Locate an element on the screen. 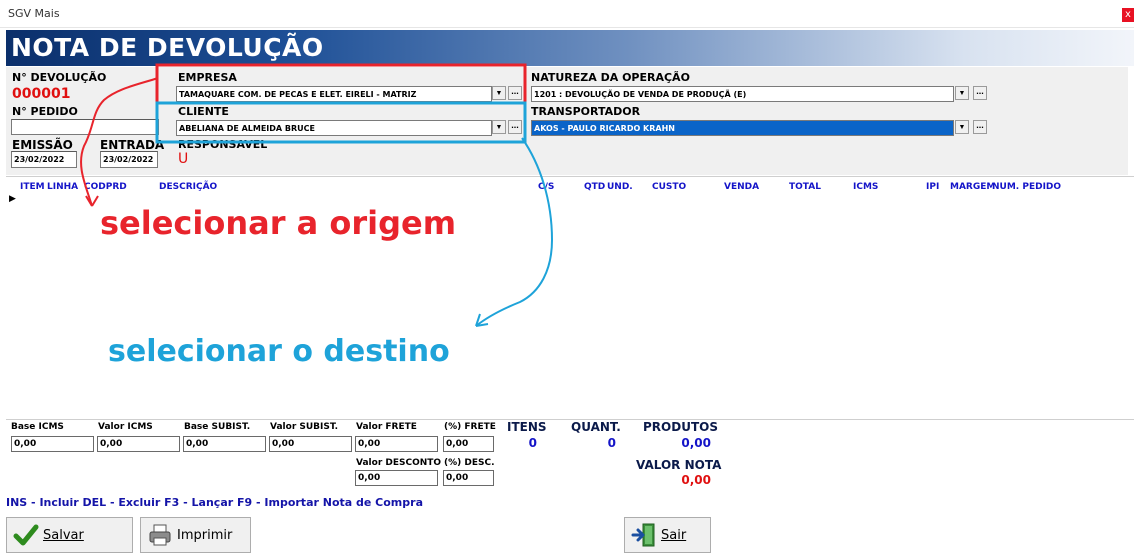 This screenshot has width=1134, height=553. emissao-field: 23/02/2022 is located at coordinates (44, 159).